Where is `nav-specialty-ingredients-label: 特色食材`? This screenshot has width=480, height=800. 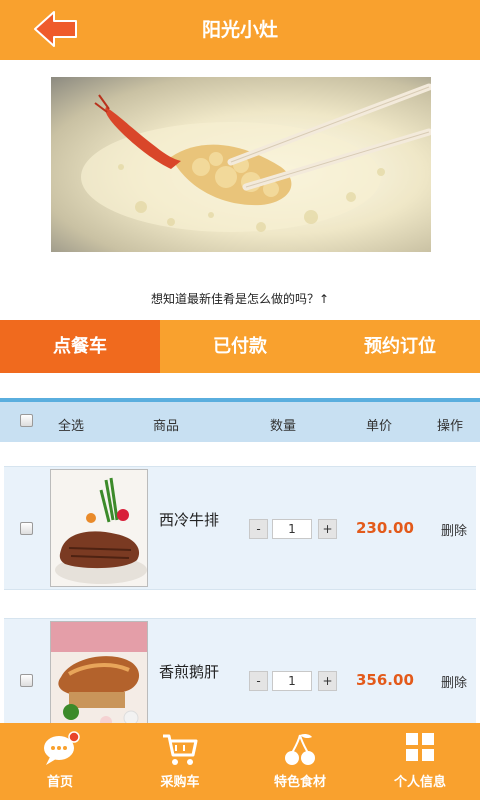 nav-specialty-ingredients-label: 特色食材 is located at coordinates (299, 782).